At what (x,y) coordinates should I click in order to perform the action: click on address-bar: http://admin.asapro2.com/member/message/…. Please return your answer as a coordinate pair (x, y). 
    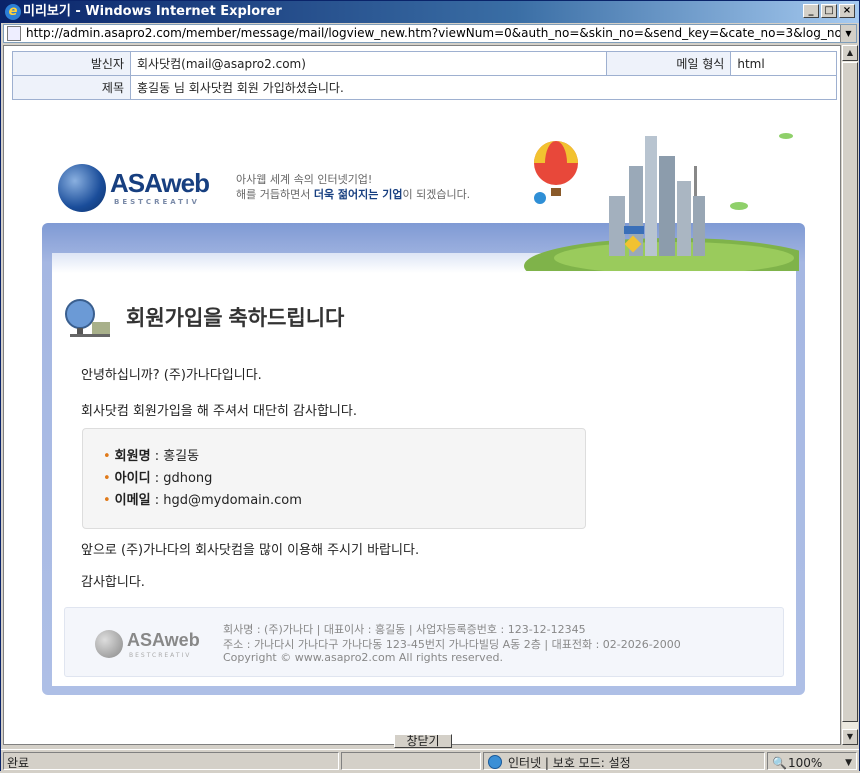
    Looking at the image, I should click on (430, 33).